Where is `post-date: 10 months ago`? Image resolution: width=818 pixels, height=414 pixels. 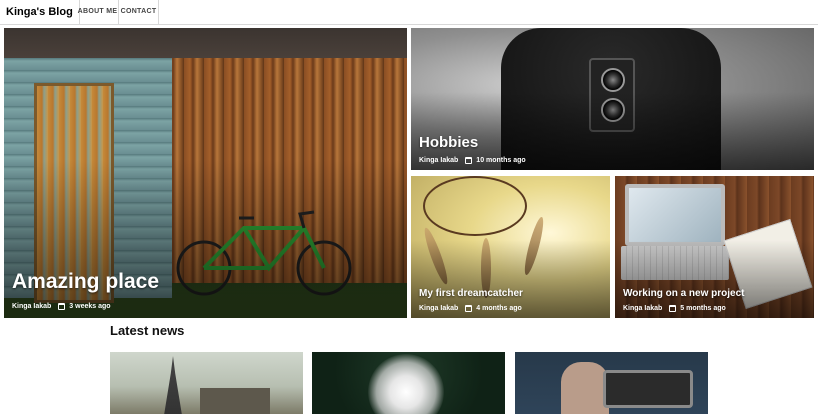
post-date: 10 months ago is located at coordinates (501, 160).